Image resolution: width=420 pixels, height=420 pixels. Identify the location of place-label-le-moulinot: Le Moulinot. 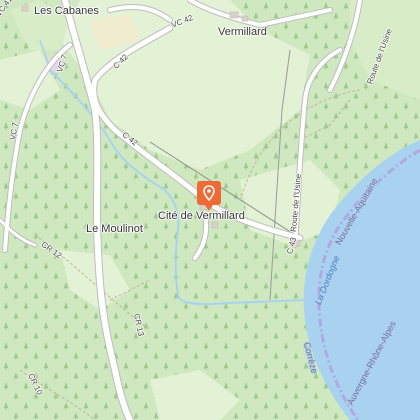
(114, 229).